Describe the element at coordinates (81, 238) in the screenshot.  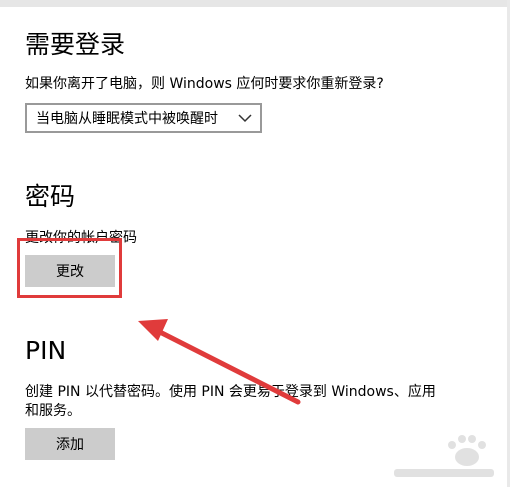
I see `password-description: 更改你的帐户密码` at that location.